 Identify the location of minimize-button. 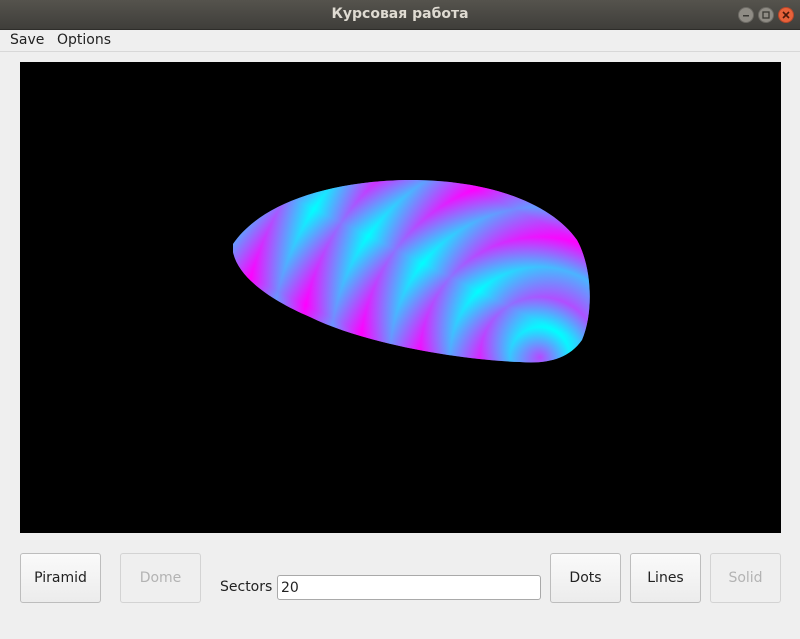
(746, 15).